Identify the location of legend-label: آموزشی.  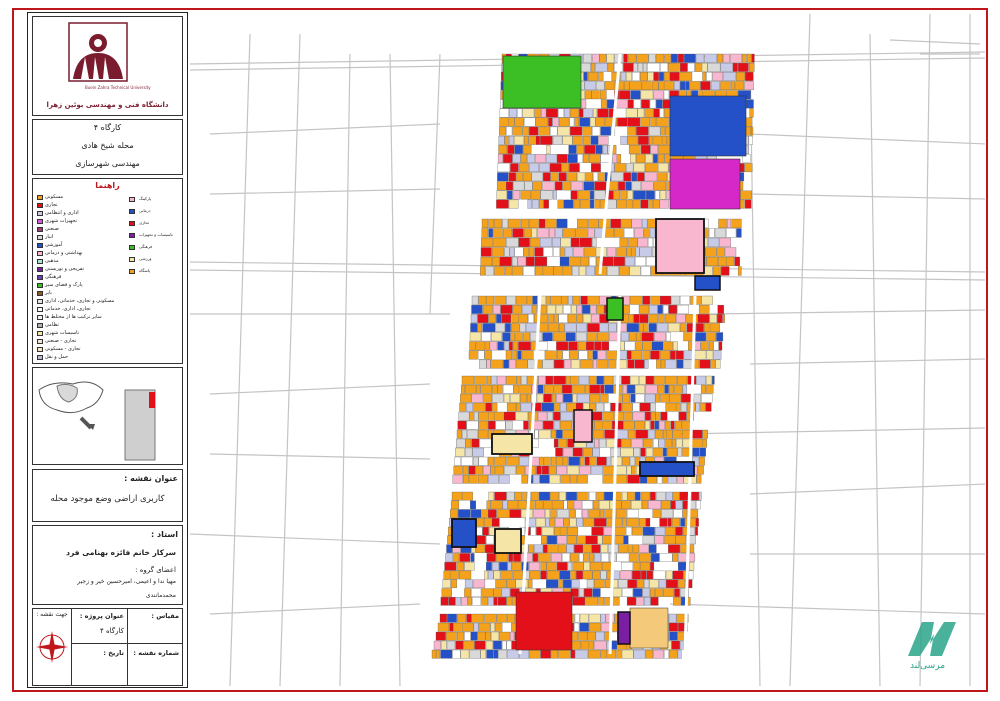
(54, 245).